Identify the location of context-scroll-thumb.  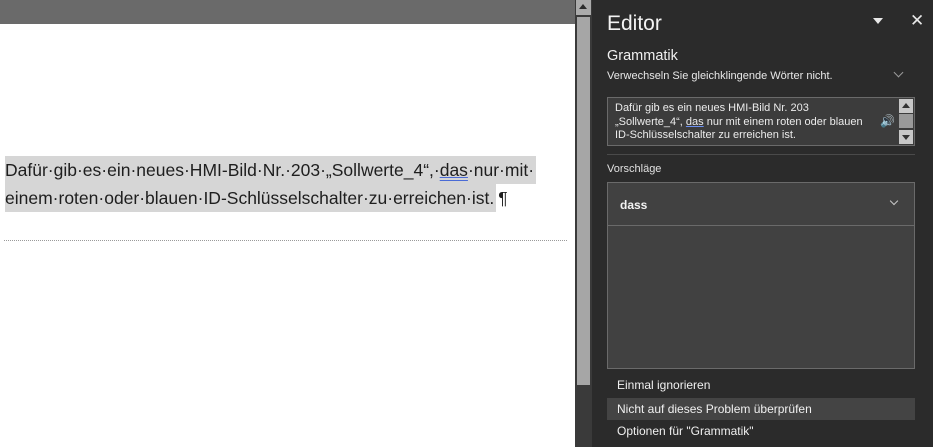
(906, 121).